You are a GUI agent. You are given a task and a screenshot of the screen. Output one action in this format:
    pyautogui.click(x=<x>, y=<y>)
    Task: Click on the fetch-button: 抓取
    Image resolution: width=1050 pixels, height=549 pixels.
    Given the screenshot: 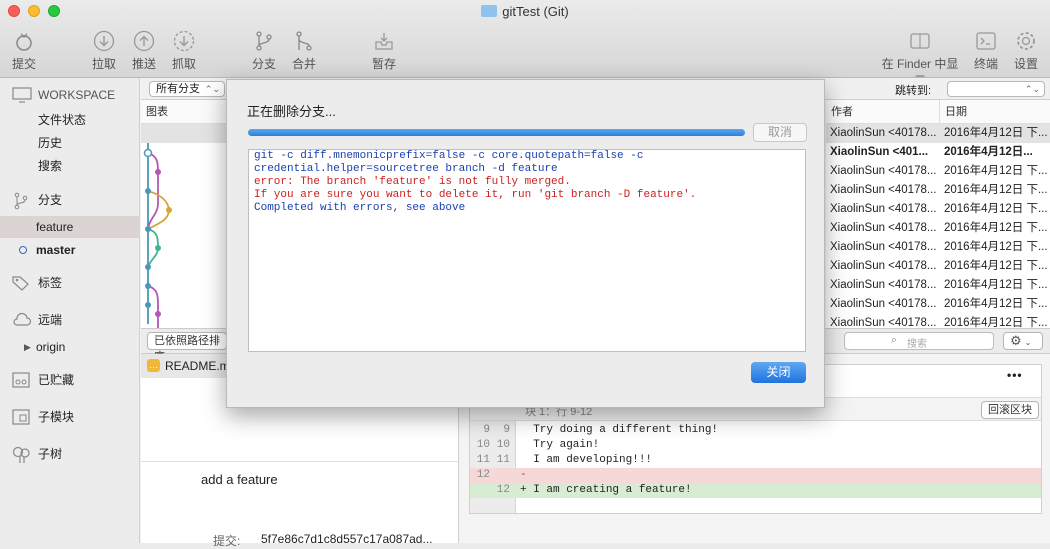 What is the action you would take?
    pyautogui.click(x=184, y=51)
    